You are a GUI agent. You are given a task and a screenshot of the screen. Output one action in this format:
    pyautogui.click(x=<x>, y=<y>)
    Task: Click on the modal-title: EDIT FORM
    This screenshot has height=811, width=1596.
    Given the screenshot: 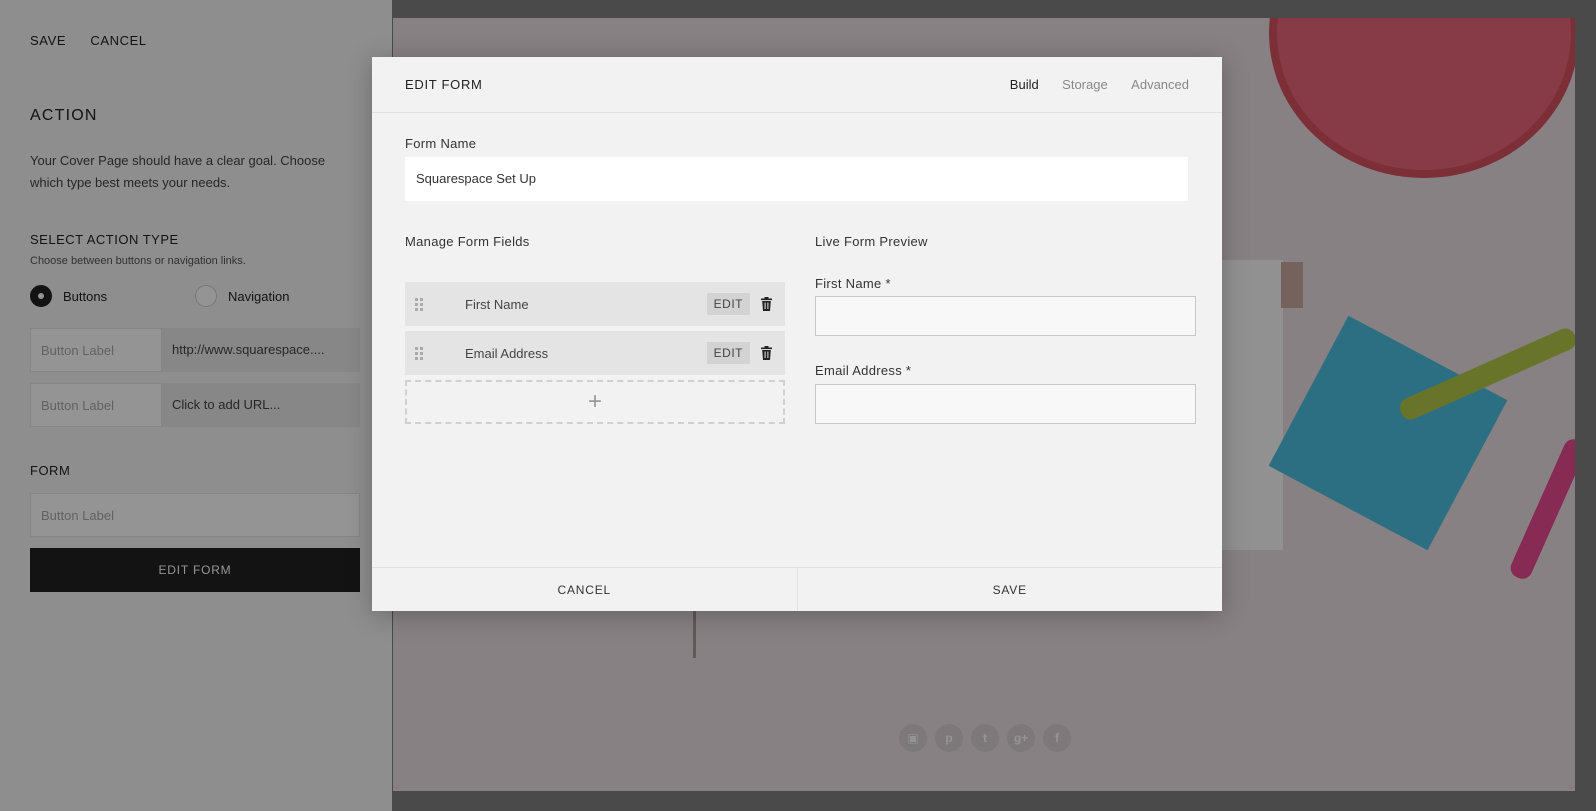 What is the action you would take?
    pyautogui.click(x=444, y=84)
    